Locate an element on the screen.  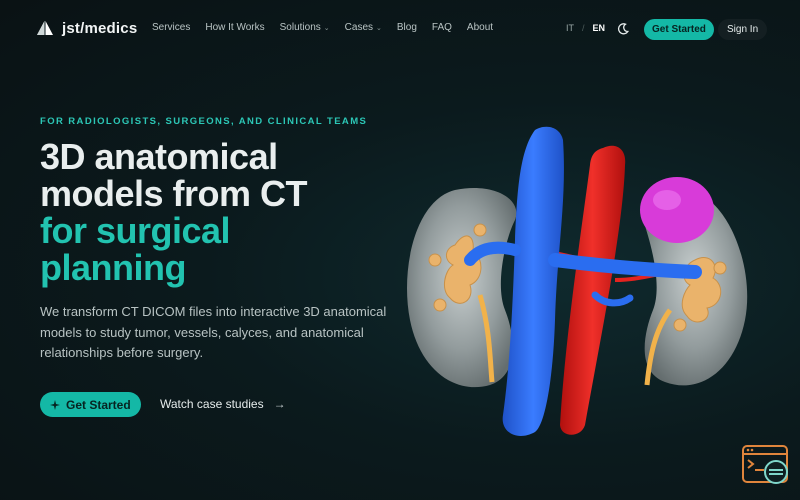
hero-get-started-button: Get Started is located at coordinates (90, 404).